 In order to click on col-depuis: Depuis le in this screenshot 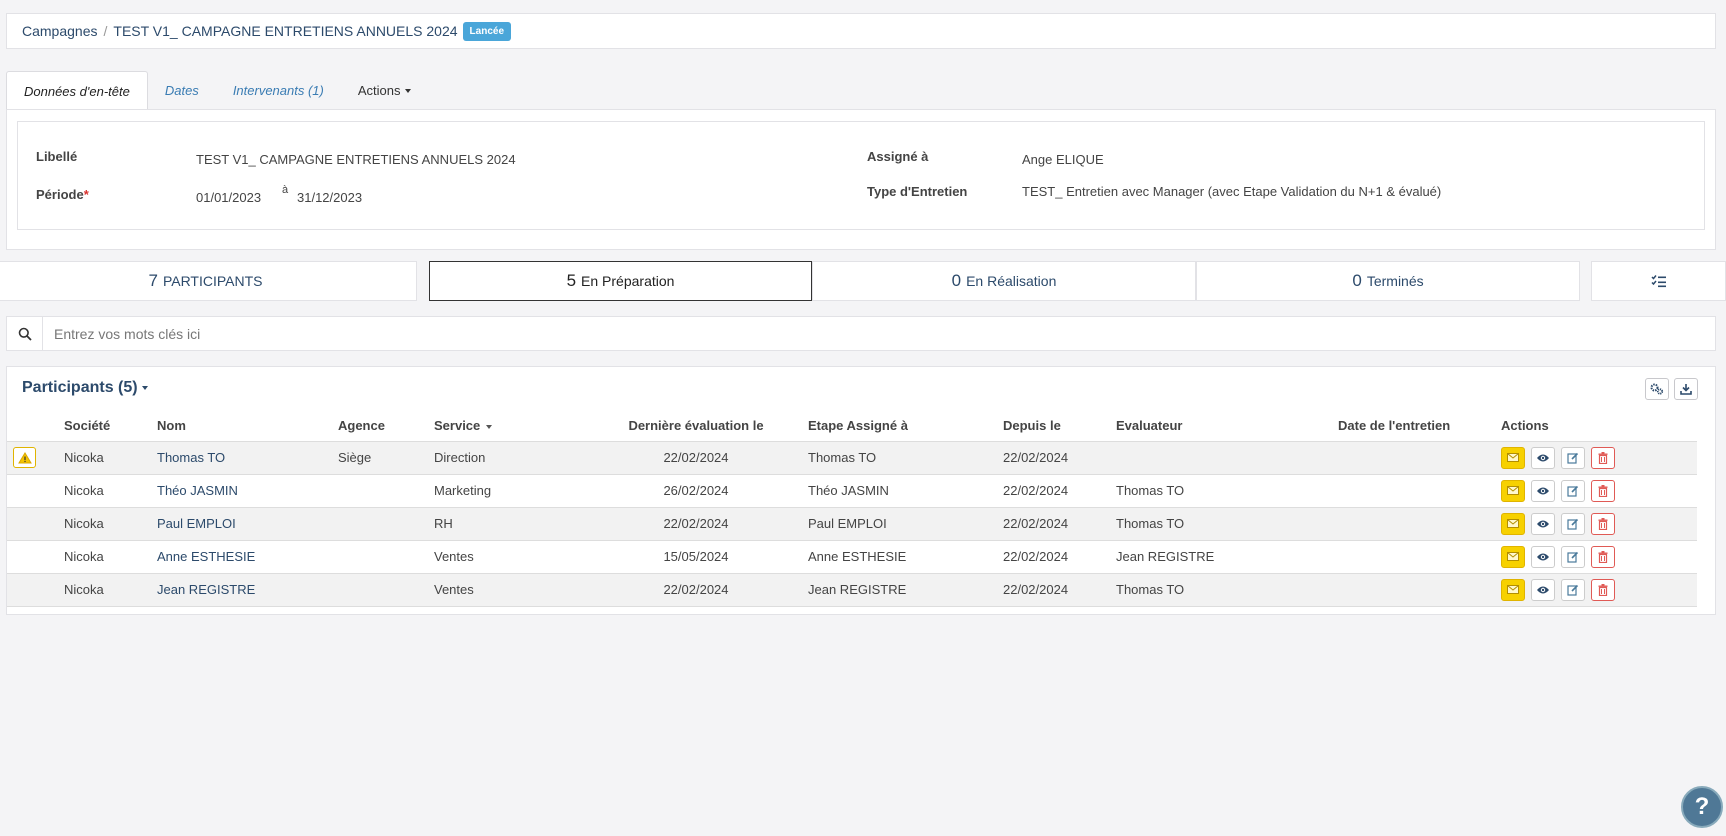, I will do `click(1059, 426)`.